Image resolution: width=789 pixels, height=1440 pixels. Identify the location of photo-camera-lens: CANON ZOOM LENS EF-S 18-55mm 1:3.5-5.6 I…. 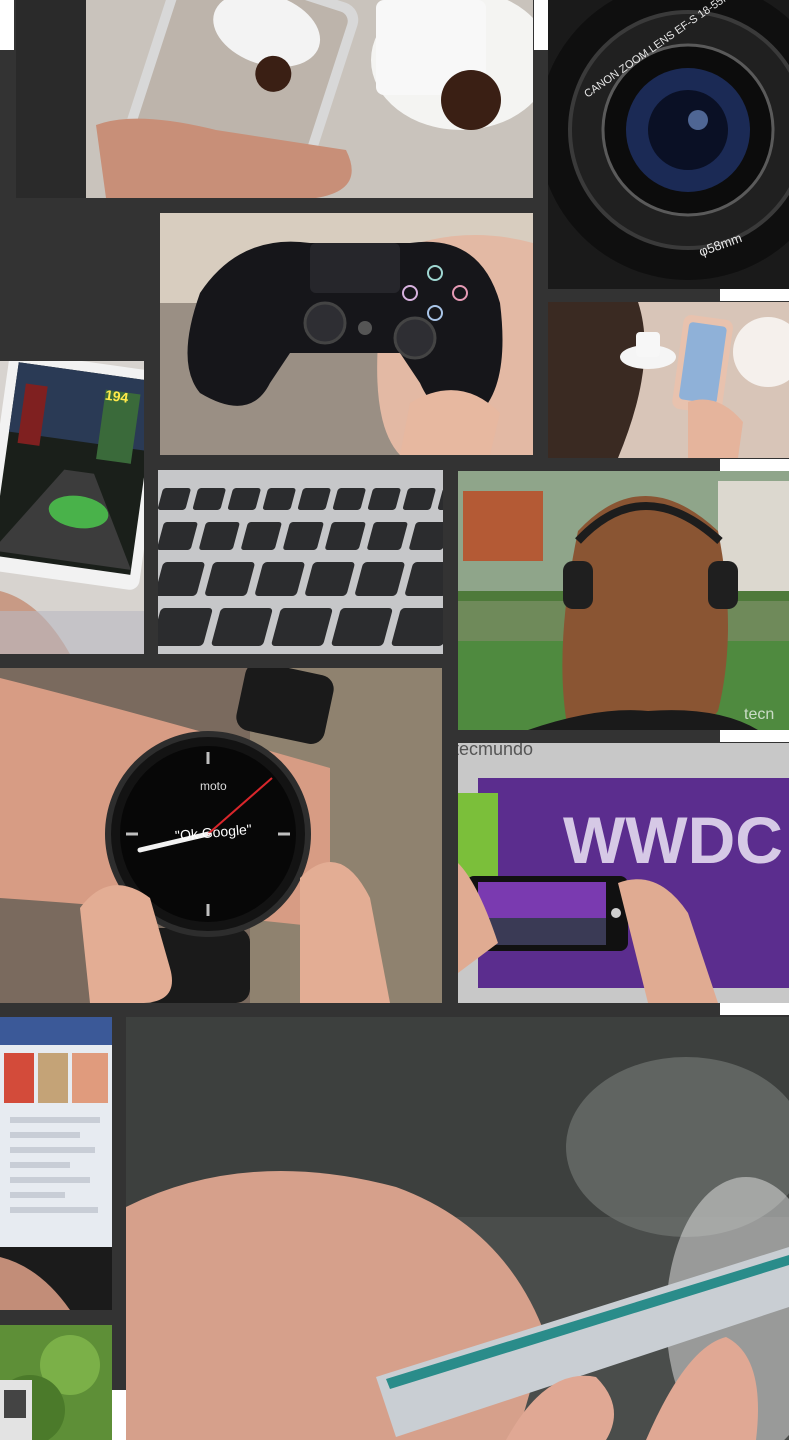
(668, 144).